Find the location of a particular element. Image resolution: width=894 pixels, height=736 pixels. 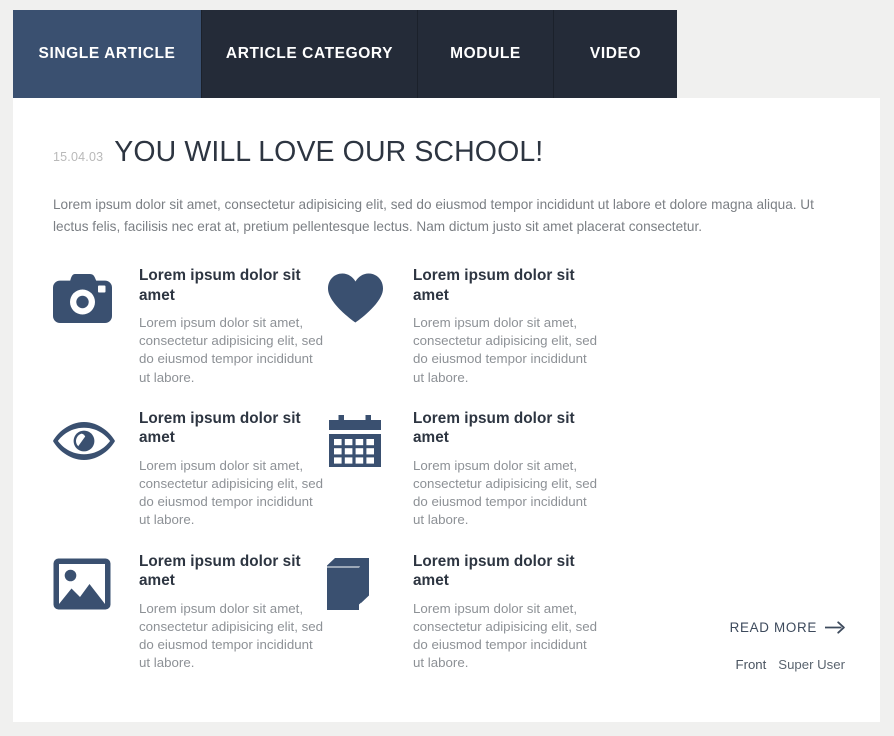

tab-video-label: VIDEO is located at coordinates (615, 53).